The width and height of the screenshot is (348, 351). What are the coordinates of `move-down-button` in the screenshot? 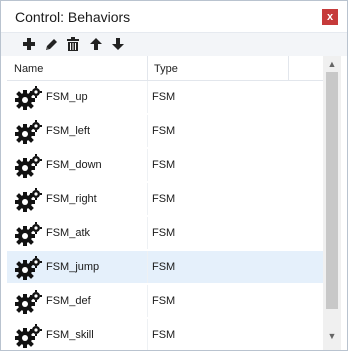 It's located at (118, 44).